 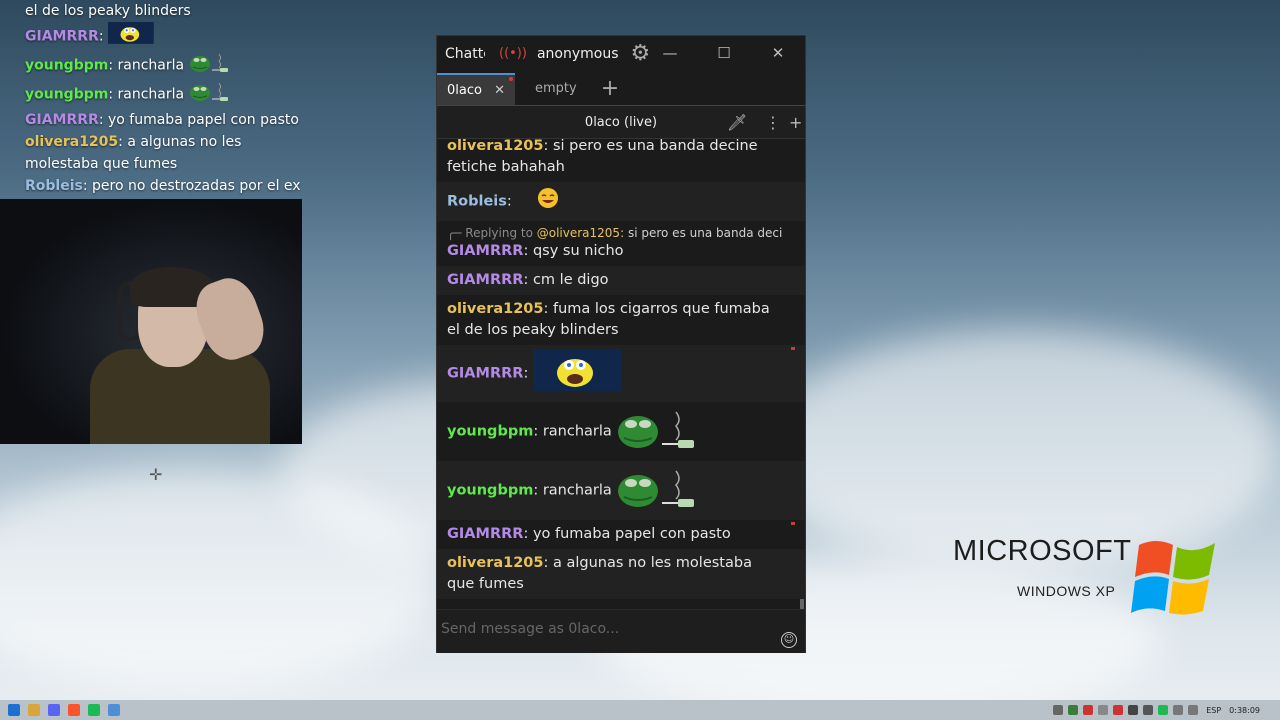 I want to click on account-switcher: anonymous, so click(x=578, y=54).